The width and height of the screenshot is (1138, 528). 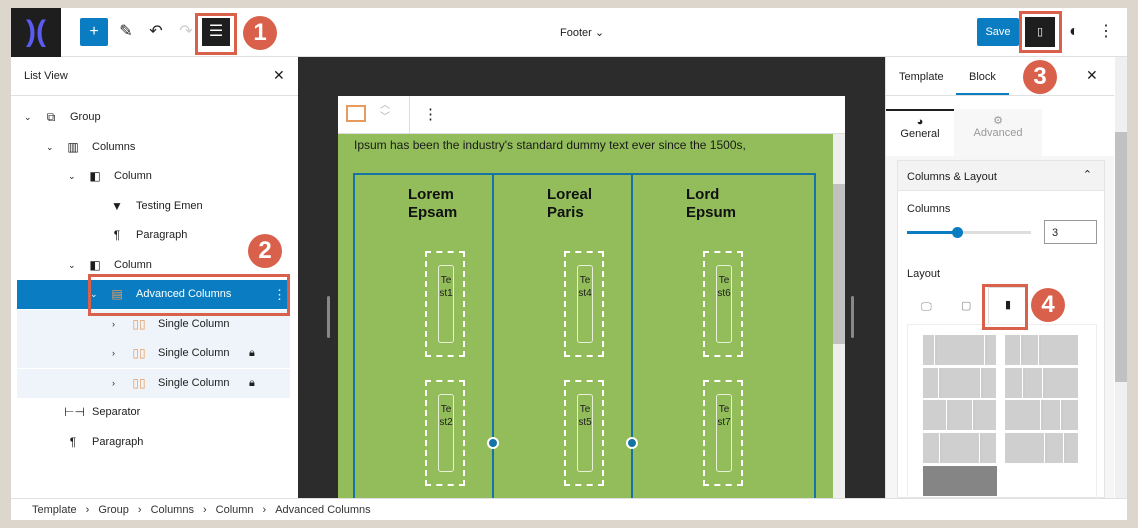 What do you see at coordinates (960, 481) in the screenshot?
I see `layout-option-selected` at bounding box center [960, 481].